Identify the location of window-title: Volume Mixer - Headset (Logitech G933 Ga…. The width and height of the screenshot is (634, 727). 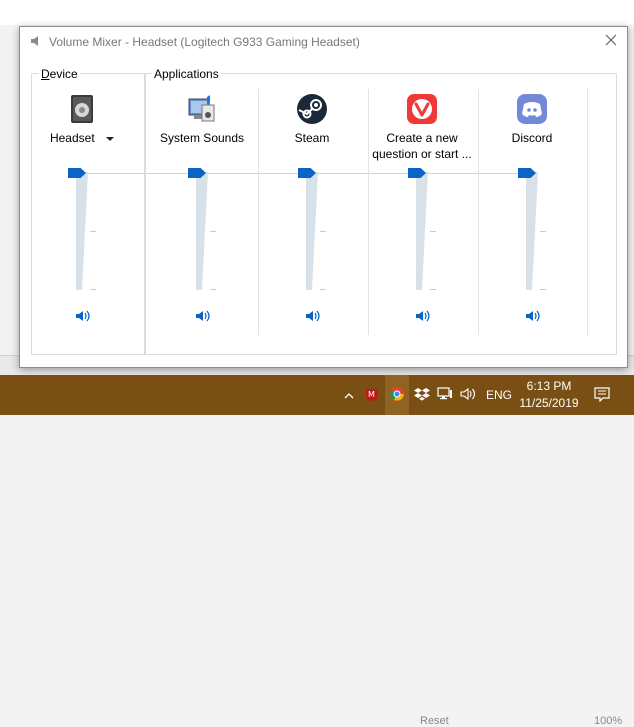
(204, 42).